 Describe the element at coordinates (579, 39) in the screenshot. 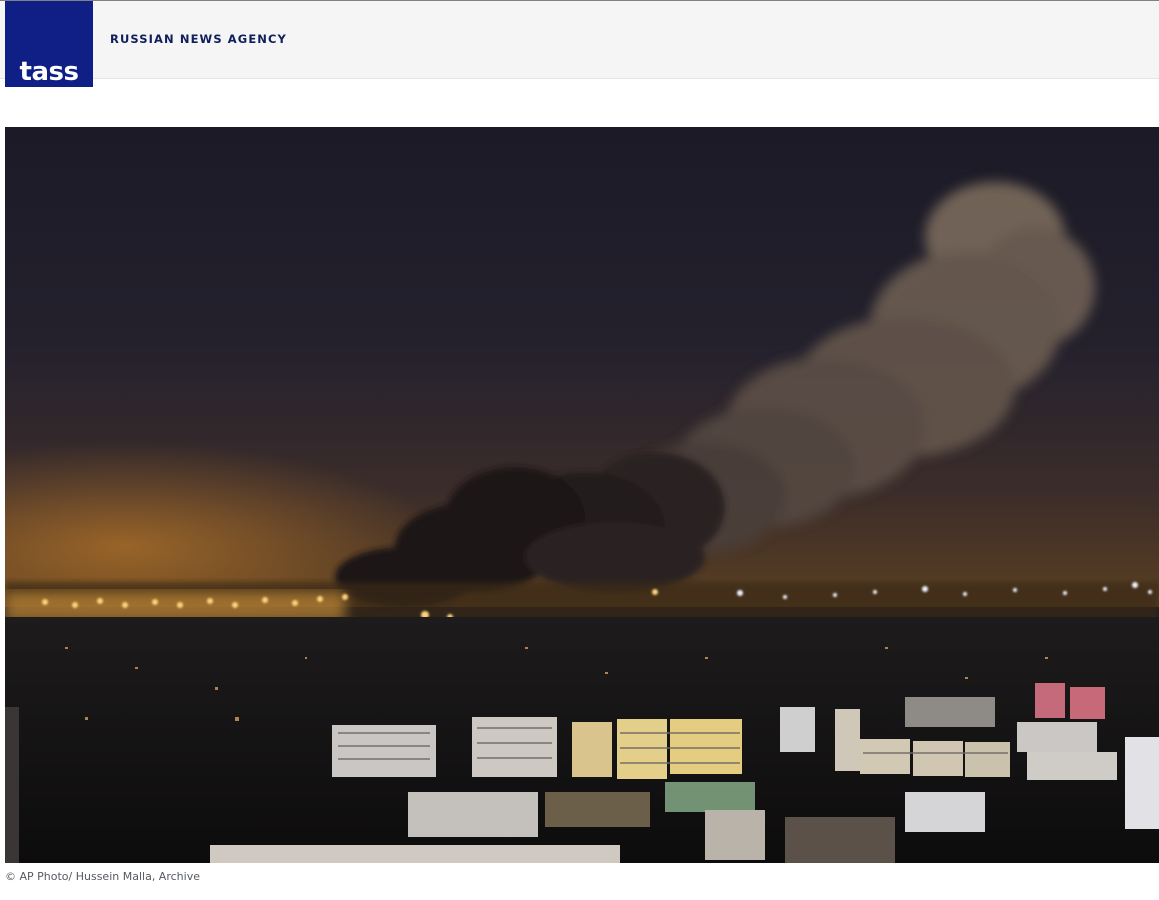

I see `site-header: RUSSIAN NEWS AGENCY` at that location.